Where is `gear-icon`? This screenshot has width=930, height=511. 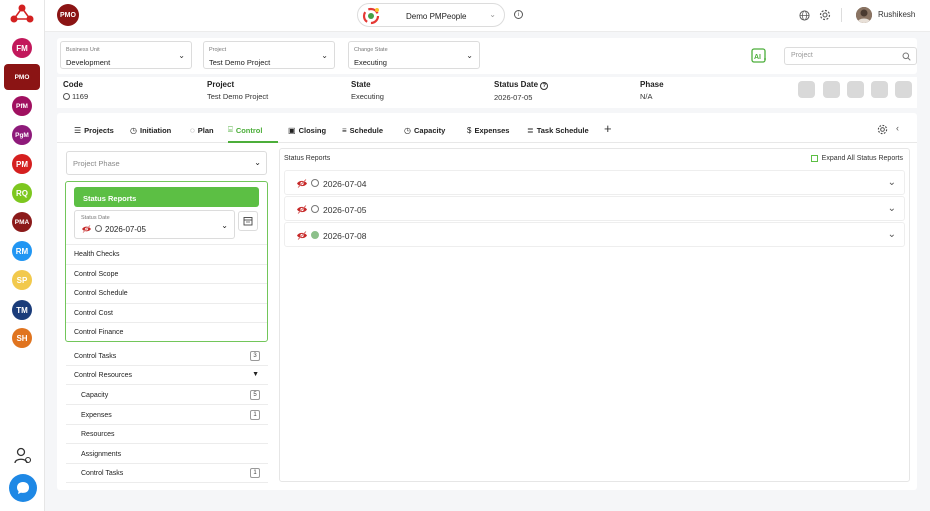 gear-icon is located at coordinates (825, 15).